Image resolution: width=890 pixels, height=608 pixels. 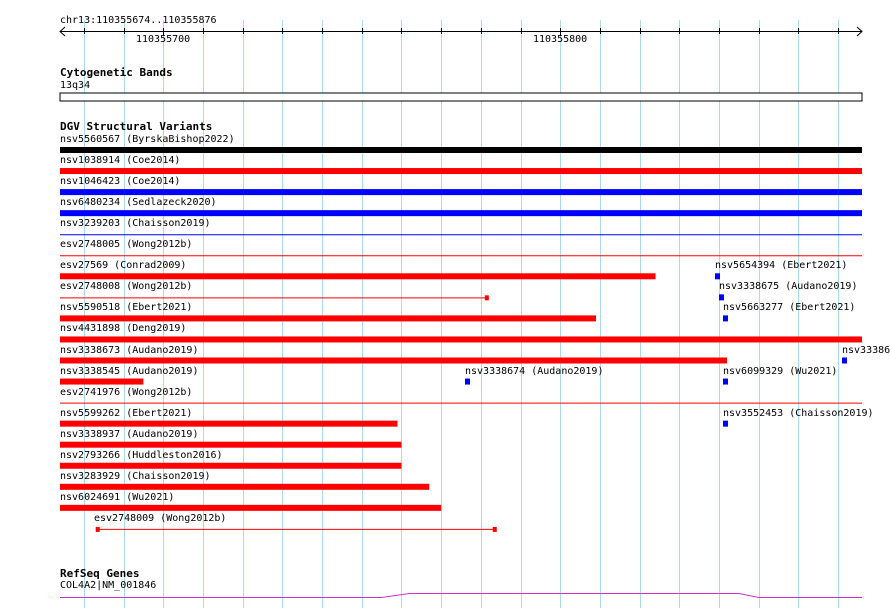 I want to click on dgv-feature-label: nsv5599262 (Ebert2021), so click(x=126, y=414).